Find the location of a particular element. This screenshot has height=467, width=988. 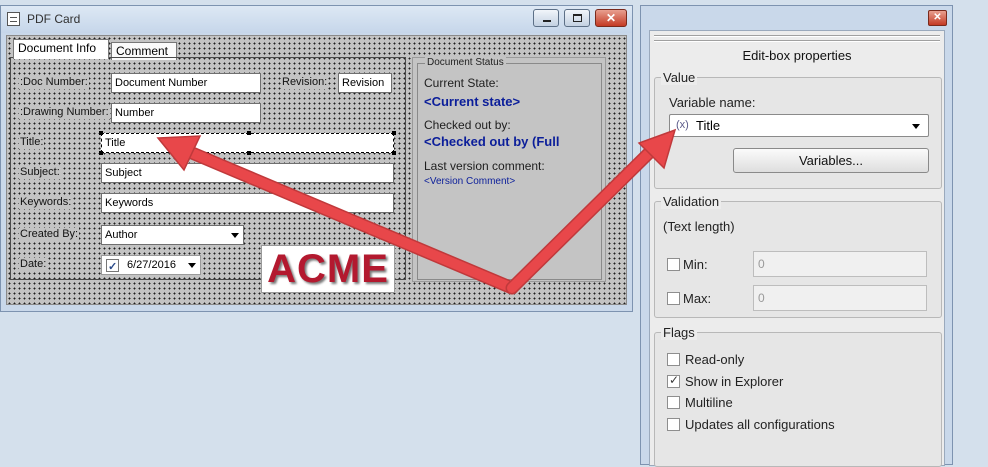

created-by-value: Author is located at coordinates (121, 235).